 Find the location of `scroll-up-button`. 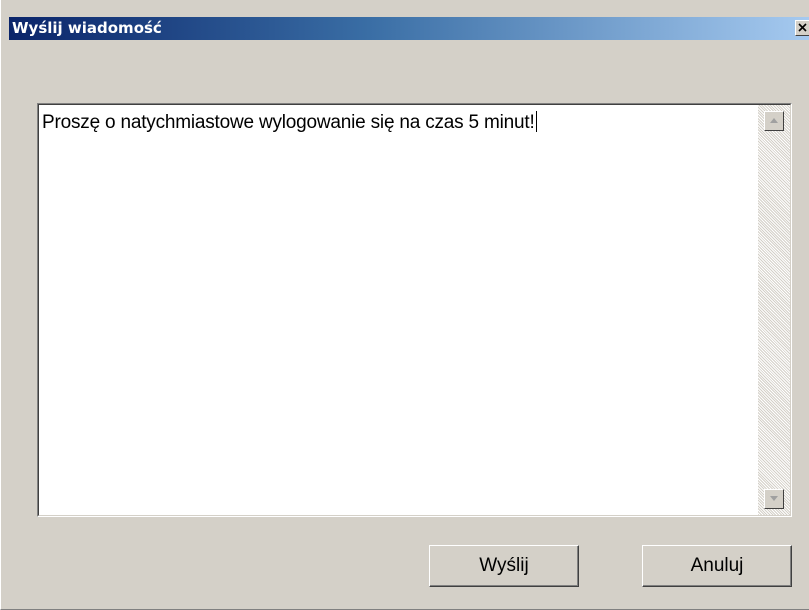

scroll-up-button is located at coordinates (774, 121).